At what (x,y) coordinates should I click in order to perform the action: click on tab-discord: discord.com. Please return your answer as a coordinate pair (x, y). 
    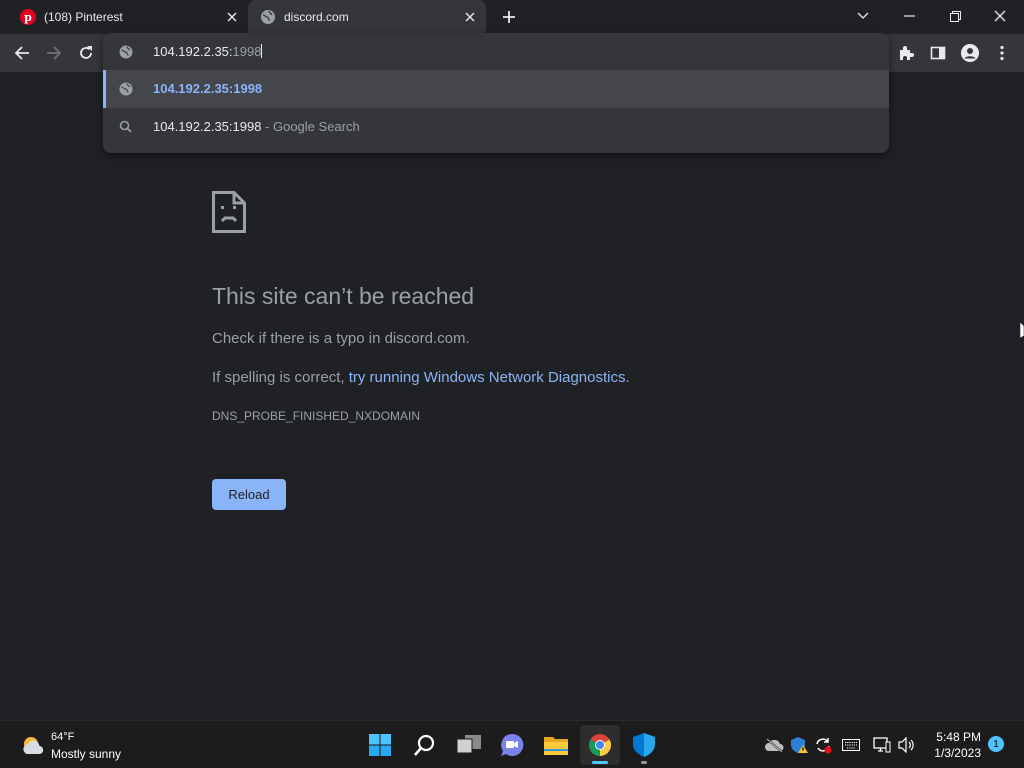
    Looking at the image, I should click on (367, 17).